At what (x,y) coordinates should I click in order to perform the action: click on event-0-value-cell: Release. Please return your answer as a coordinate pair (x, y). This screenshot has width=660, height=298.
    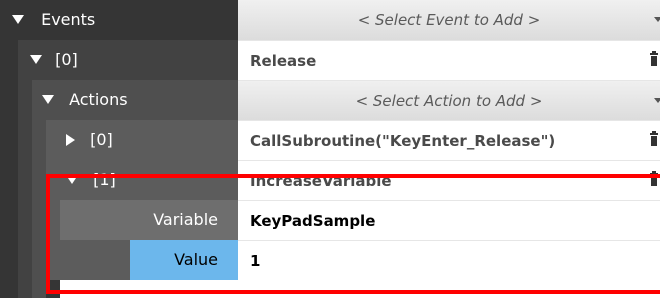
    Looking at the image, I should click on (449, 60).